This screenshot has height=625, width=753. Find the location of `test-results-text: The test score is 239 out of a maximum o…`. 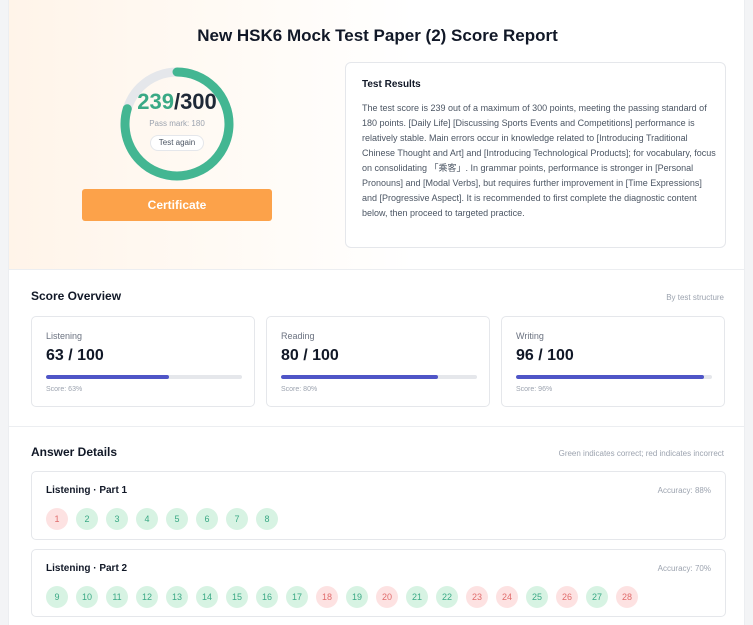

test-results-text: The test score is 239 out of a maximum o… is located at coordinates (539, 160).